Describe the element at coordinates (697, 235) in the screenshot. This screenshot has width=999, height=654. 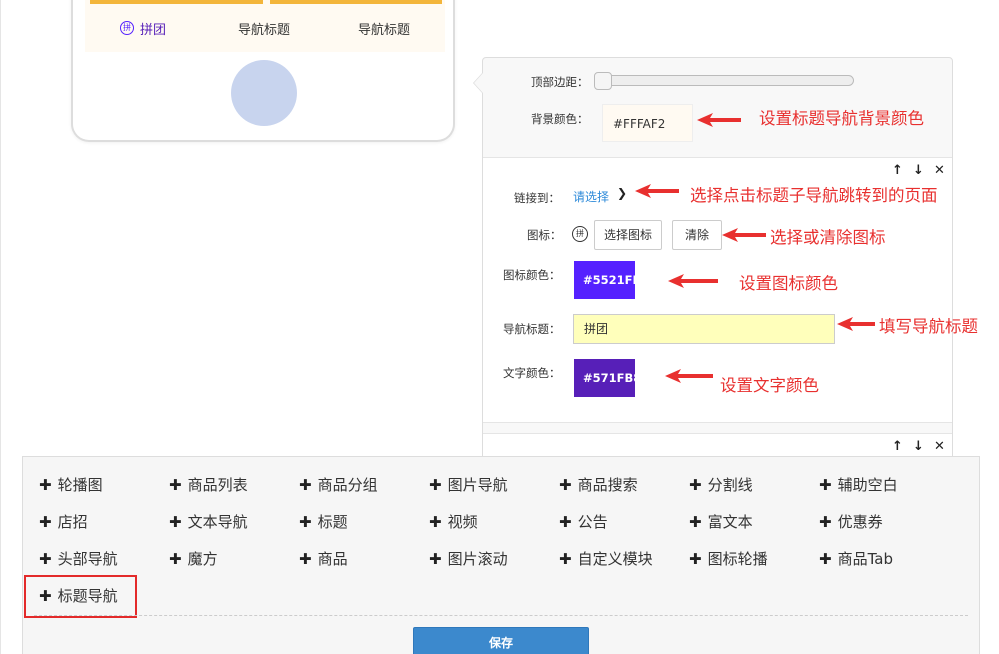
I see `clear-icon-button: 清除` at that location.